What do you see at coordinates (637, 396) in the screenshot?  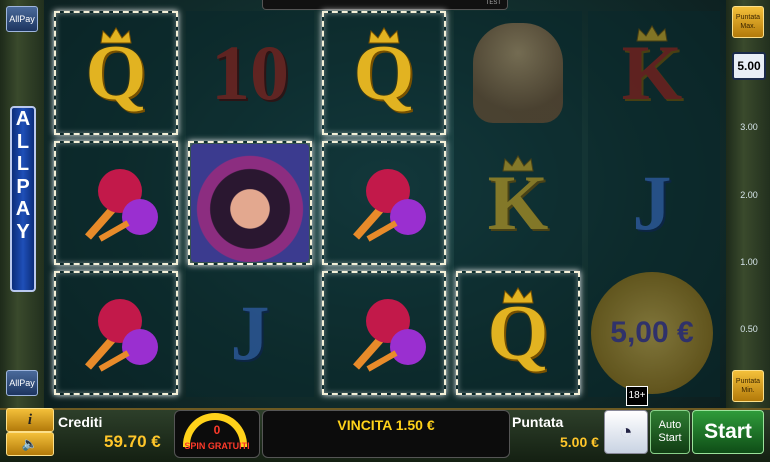 I see `age-badge: 18+` at bounding box center [637, 396].